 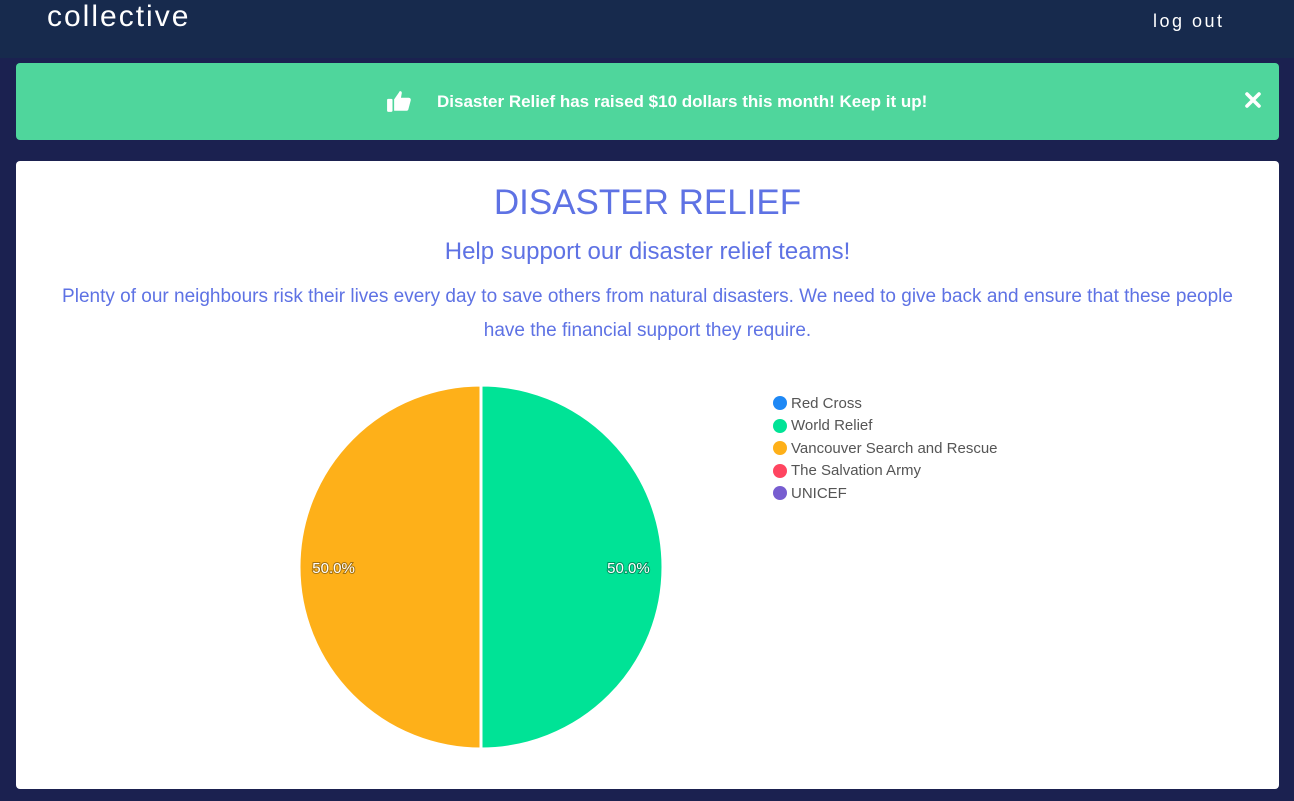 What do you see at coordinates (856, 471) in the screenshot?
I see `legend-label: The Salvation Army` at bounding box center [856, 471].